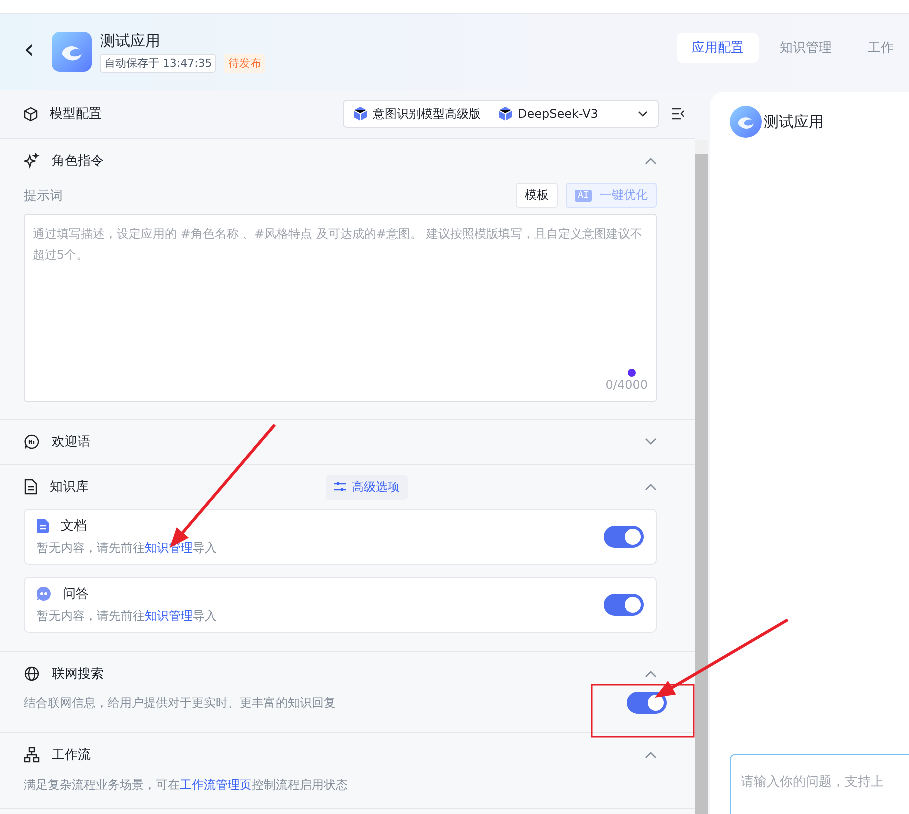 This screenshot has height=814, width=909. Describe the element at coordinates (78, 161) in the screenshot. I see `section-title: 角色指令` at that location.